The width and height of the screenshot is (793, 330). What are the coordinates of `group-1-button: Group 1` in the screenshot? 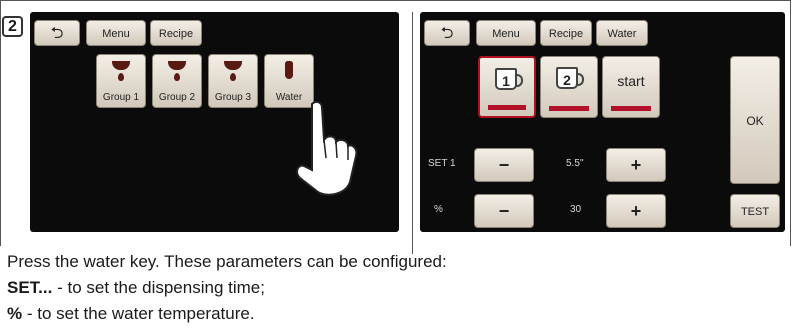 It's located at (121, 81).